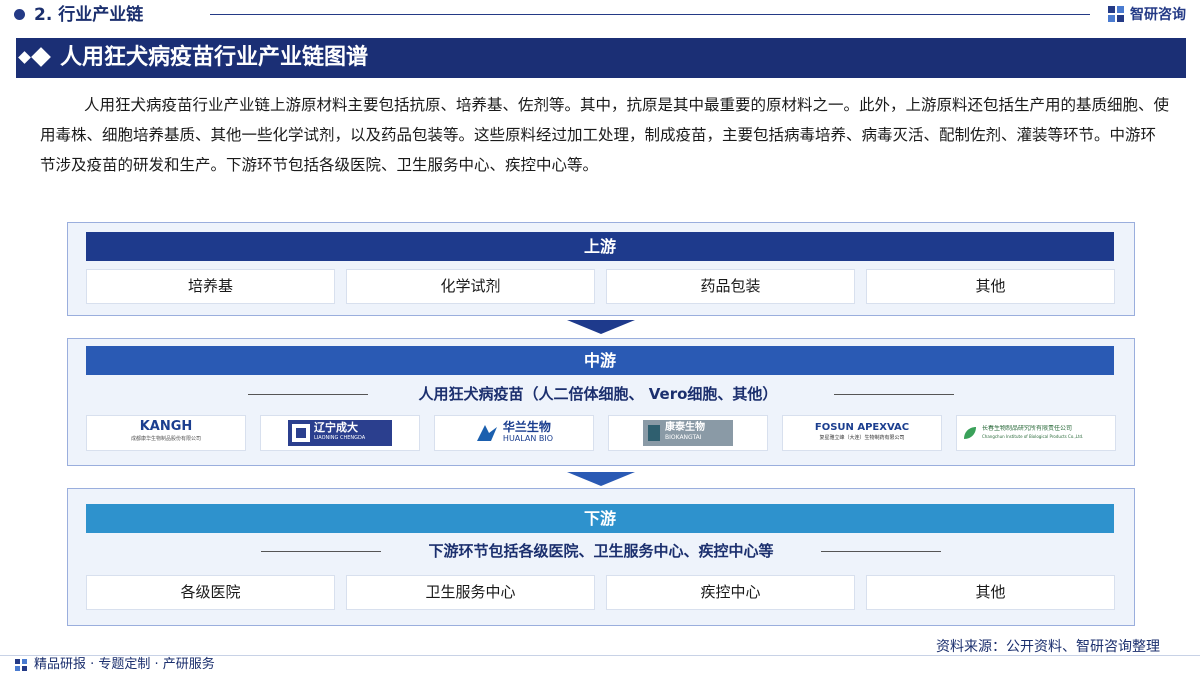 The image size is (1200, 675). Describe the element at coordinates (301, 433) in the screenshot. I see `chengda-mark-icon` at that location.